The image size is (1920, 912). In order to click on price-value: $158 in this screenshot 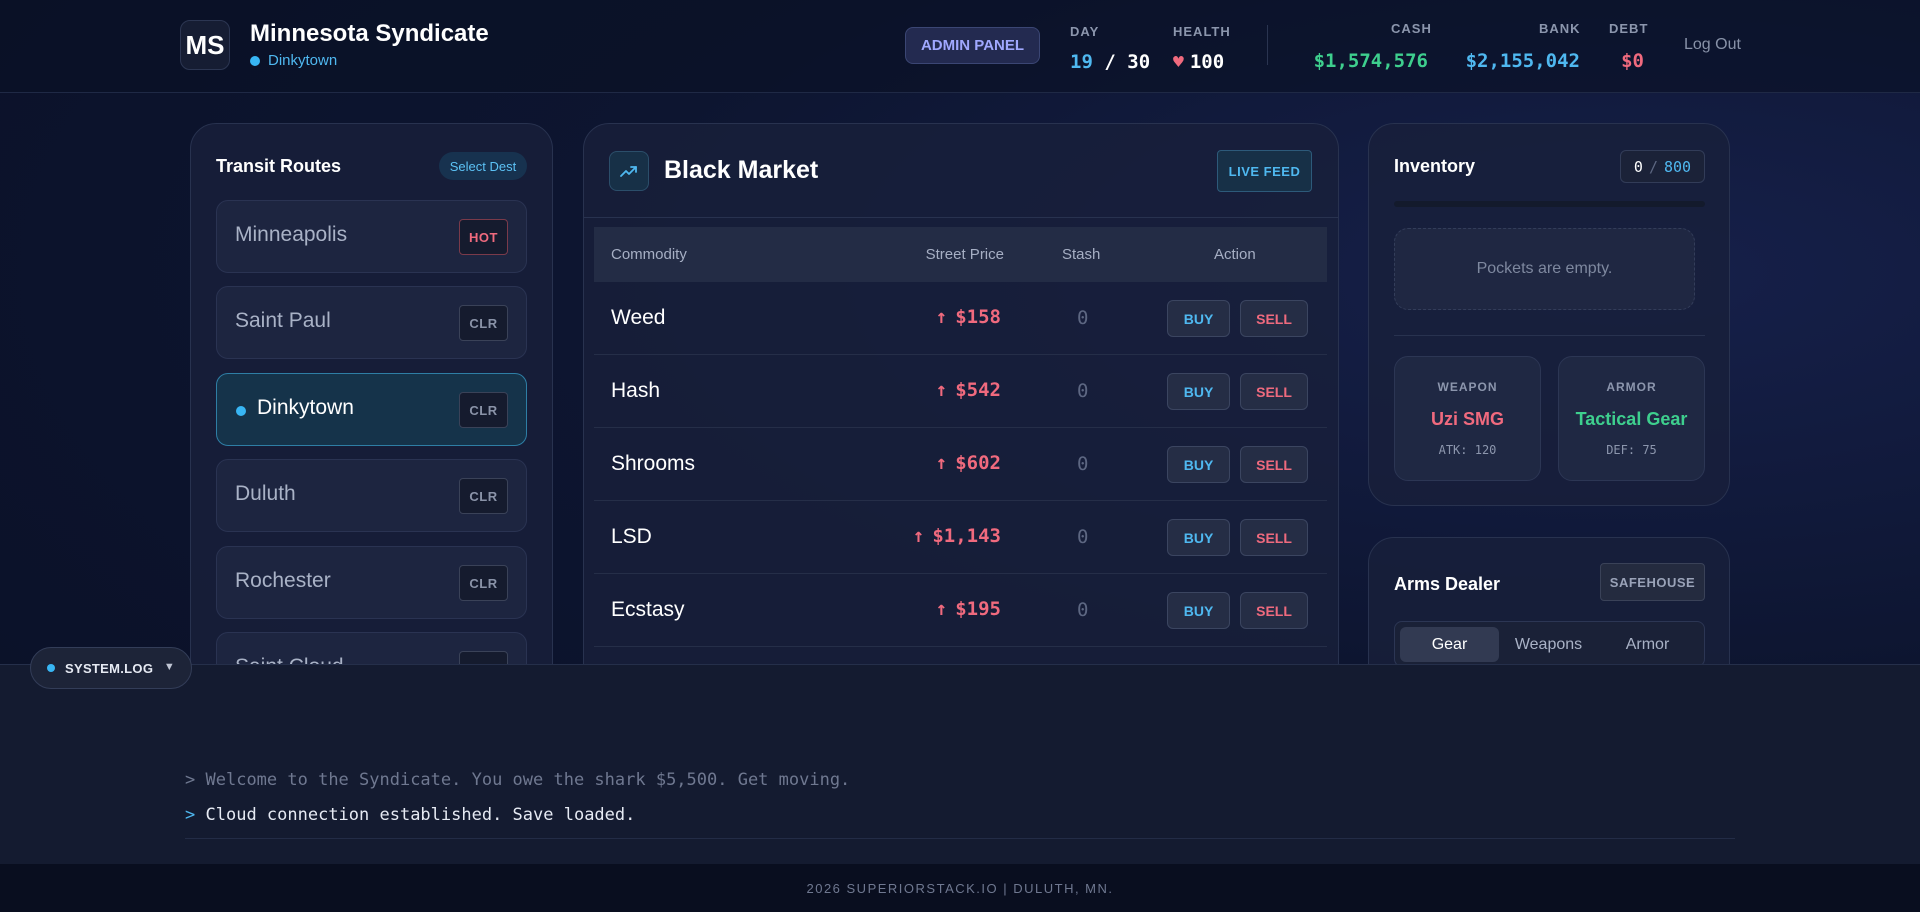, I will do `click(978, 317)`.